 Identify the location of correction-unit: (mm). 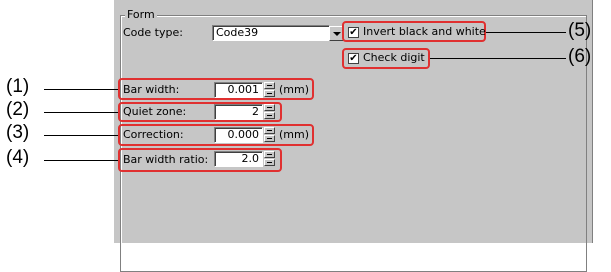
(294, 134).